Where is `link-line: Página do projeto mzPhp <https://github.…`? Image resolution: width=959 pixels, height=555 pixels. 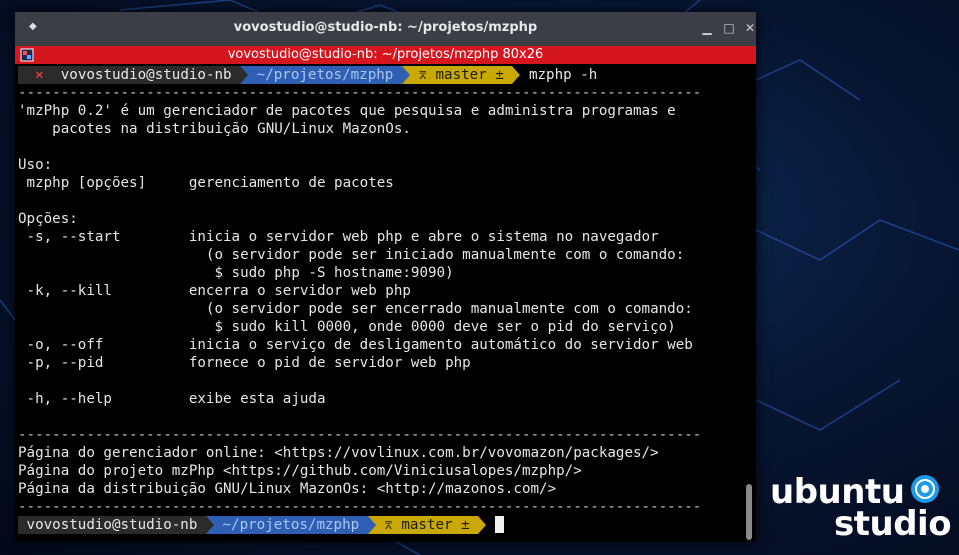 link-line: Página do projeto mzPhp <https://github.… is located at coordinates (300, 471).